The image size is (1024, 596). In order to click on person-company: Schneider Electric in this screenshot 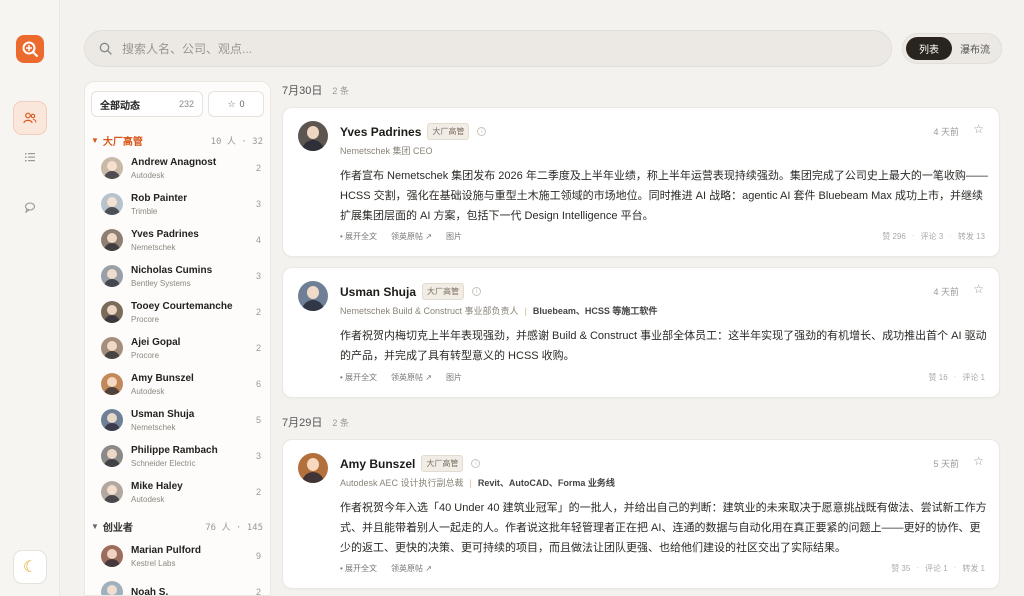, I will do `click(163, 463)`.